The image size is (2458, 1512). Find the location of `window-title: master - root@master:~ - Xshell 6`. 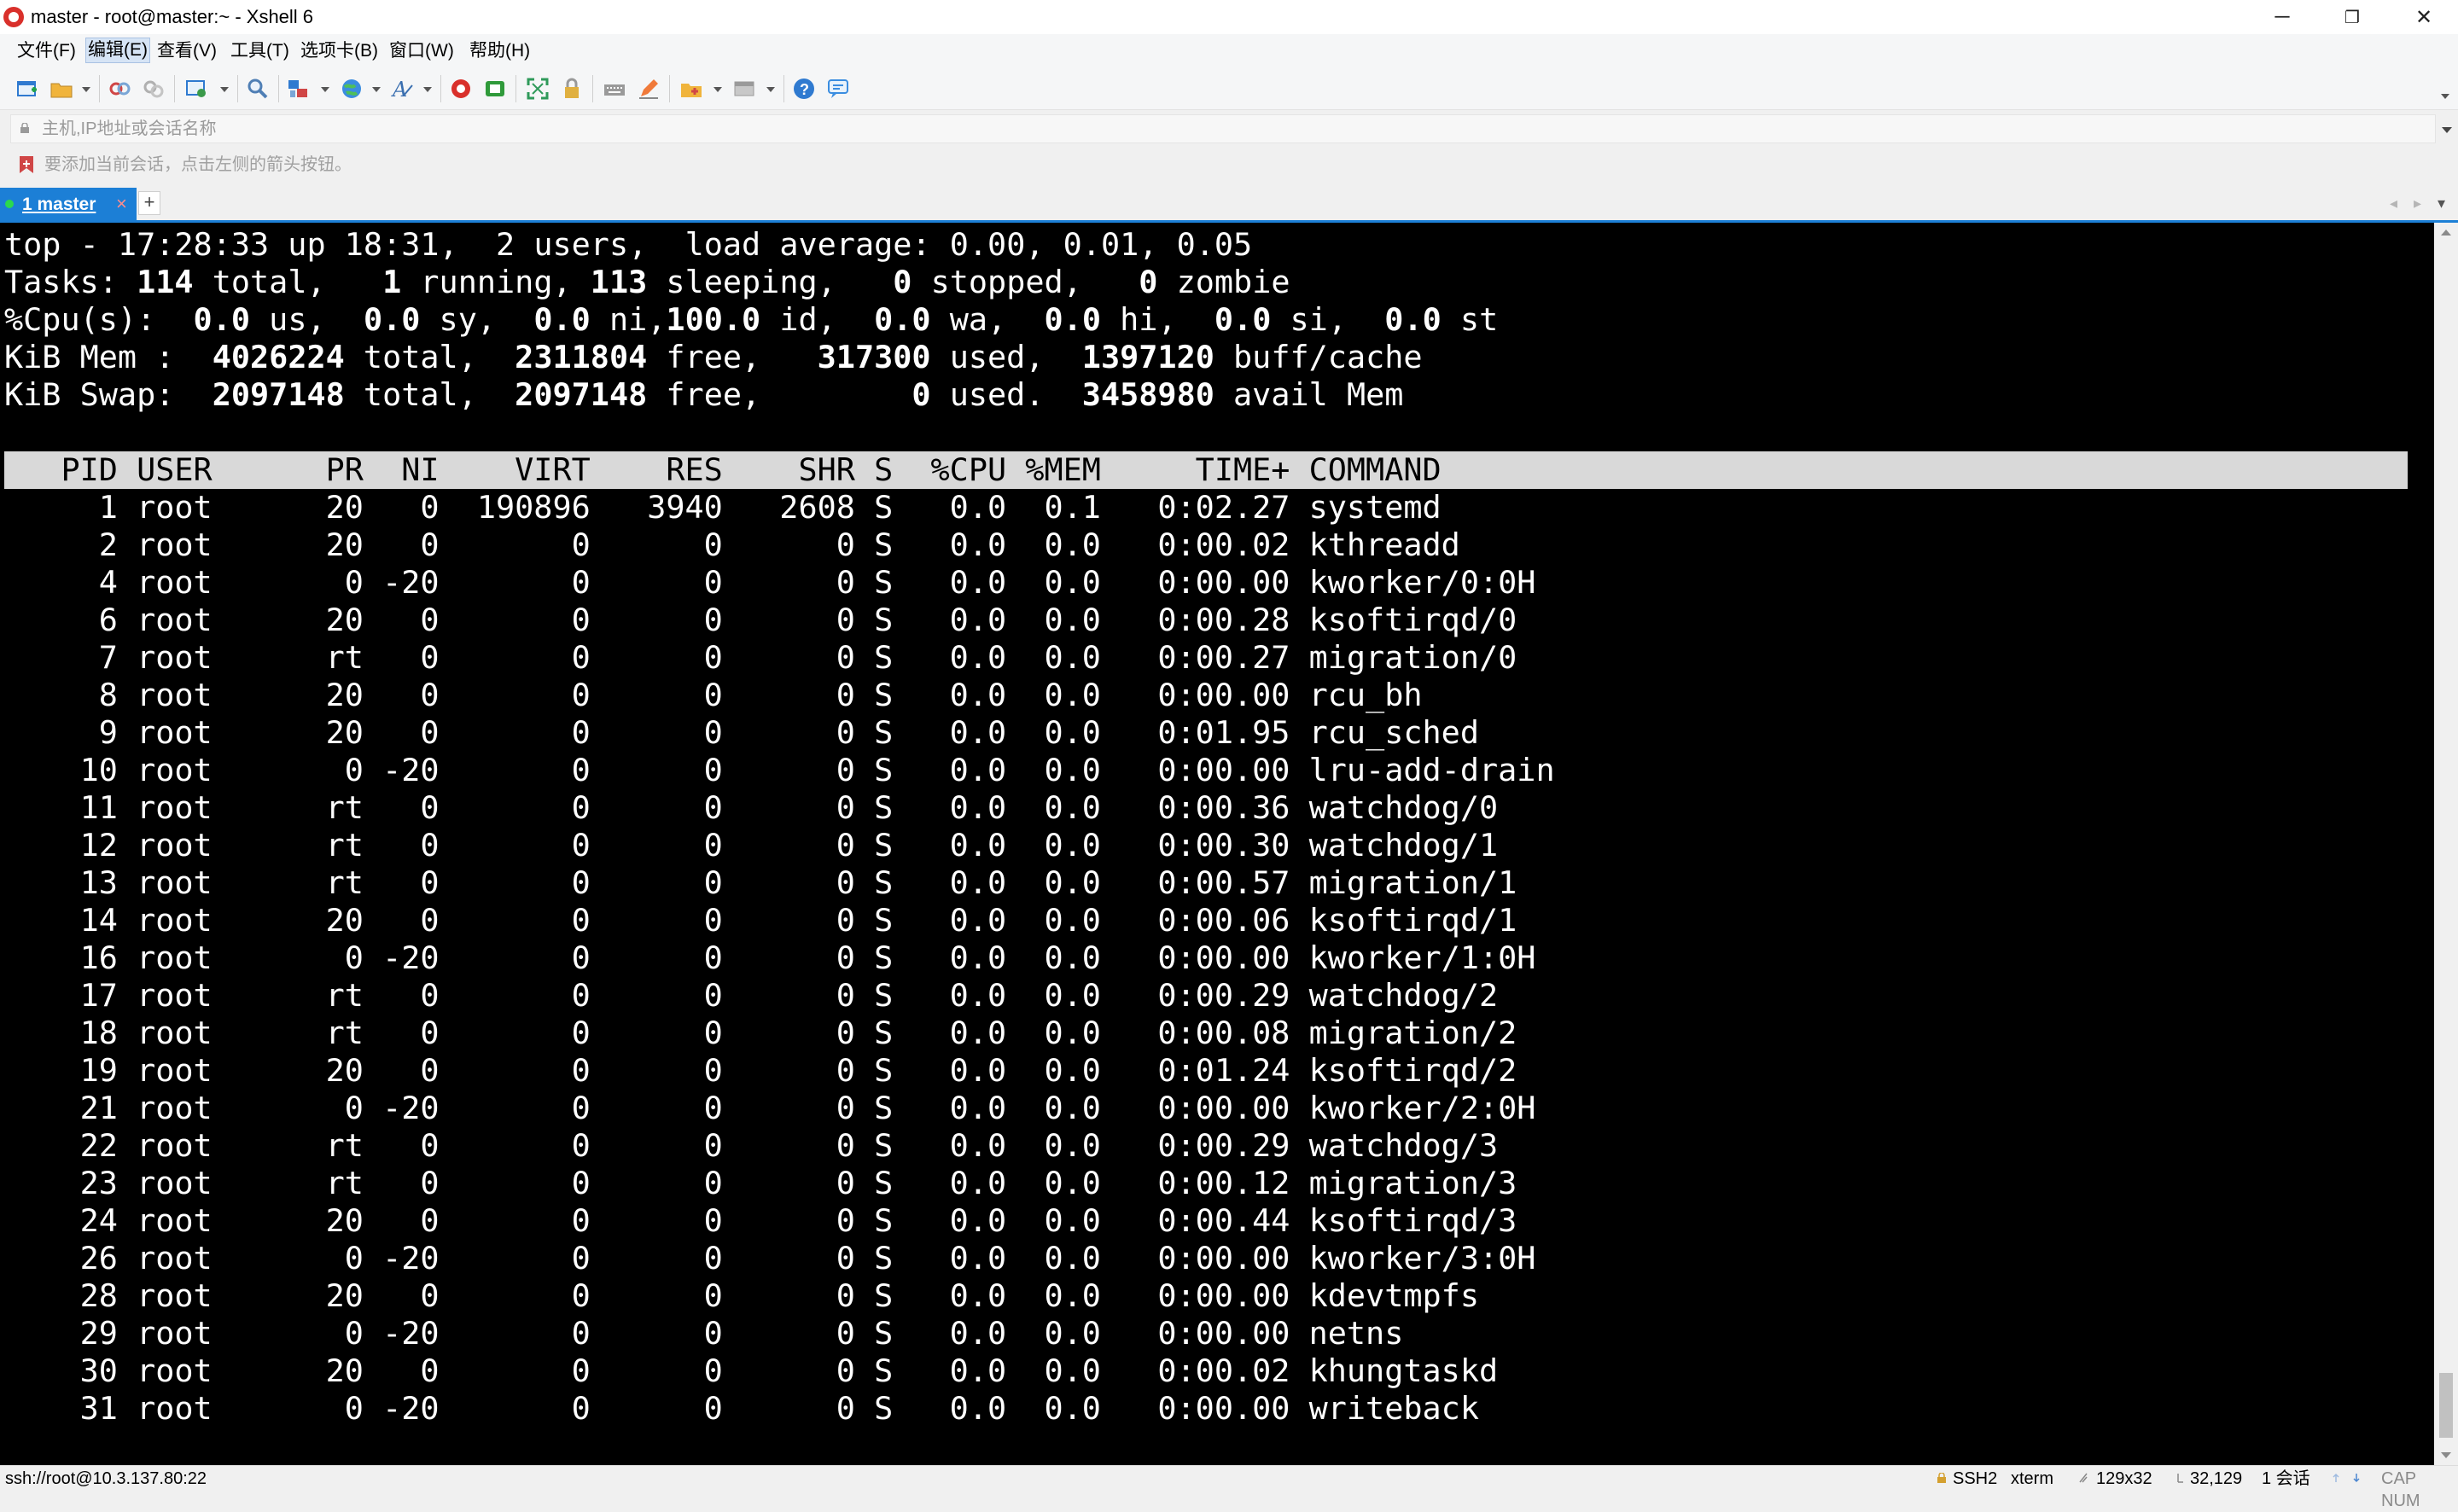

window-title: master - root@master:~ - Xshell 6 is located at coordinates (172, 16).